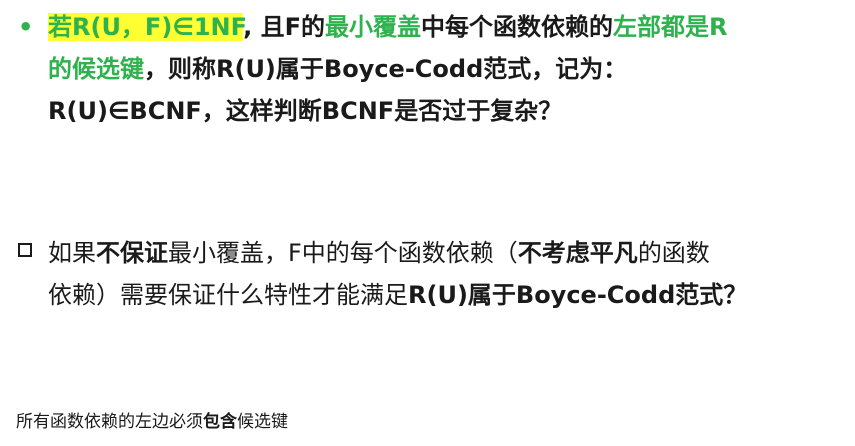 The width and height of the screenshot is (855, 446). Describe the element at coordinates (670, 27) in the screenshot. I see `lhs-term: 左部都是R` at that location.